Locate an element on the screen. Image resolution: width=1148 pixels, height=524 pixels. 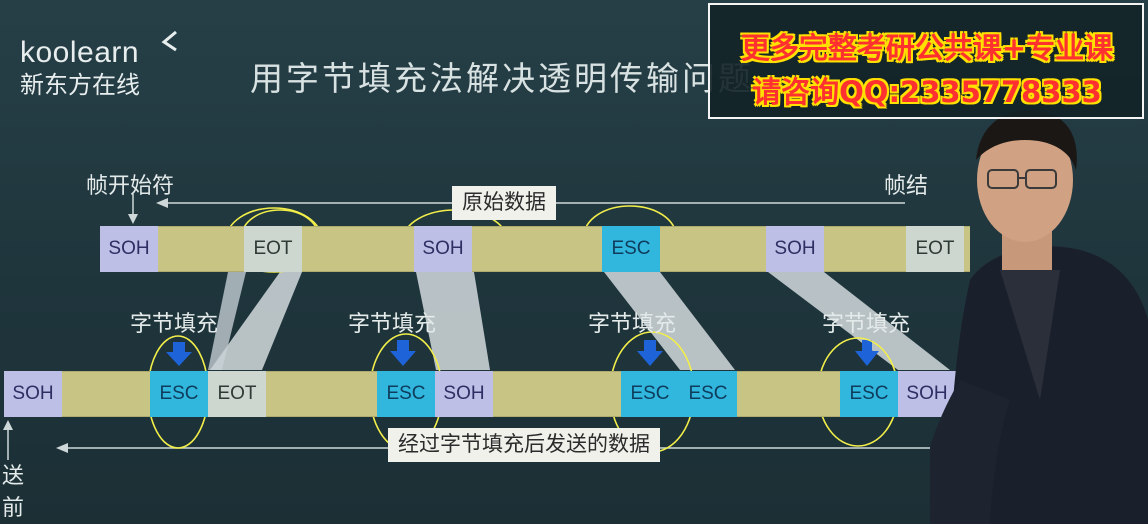
ad-line-1: 更多完整考研公共课+专业课 is located at coordinates (927, 48).